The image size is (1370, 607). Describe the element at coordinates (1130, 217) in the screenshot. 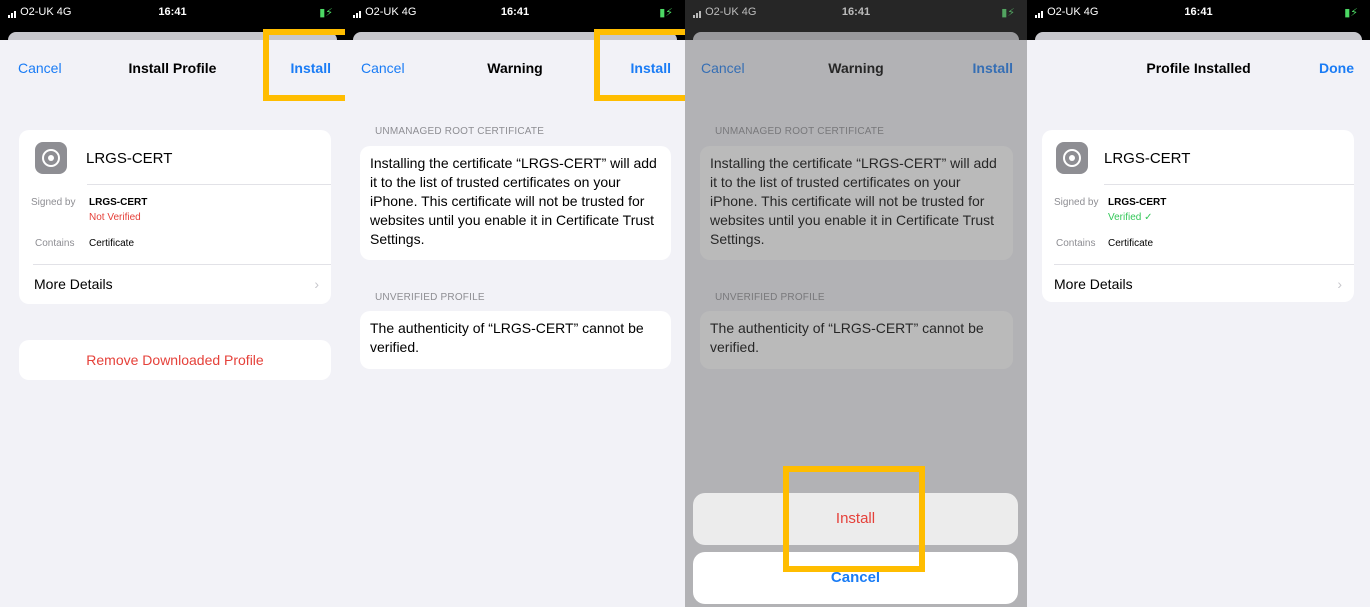

I see `verification-status: Verified ✓` at that location.